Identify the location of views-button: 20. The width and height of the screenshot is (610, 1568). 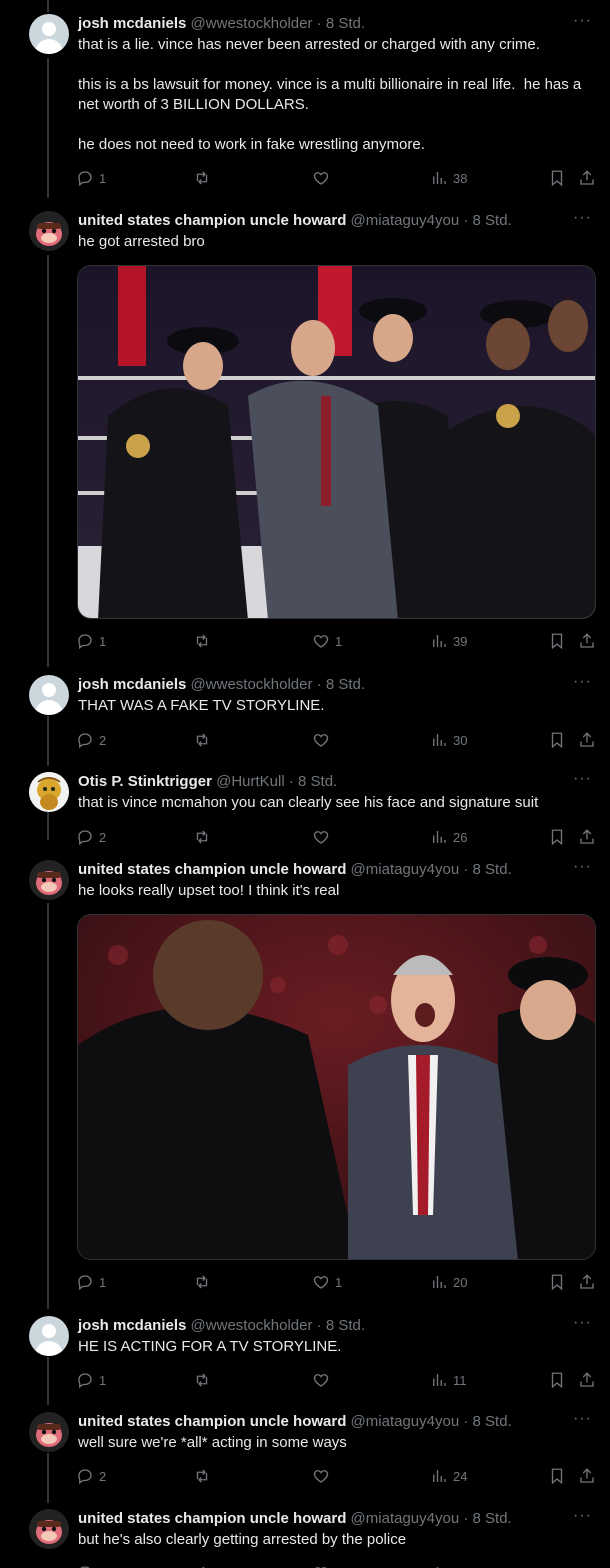
(448, 1282).